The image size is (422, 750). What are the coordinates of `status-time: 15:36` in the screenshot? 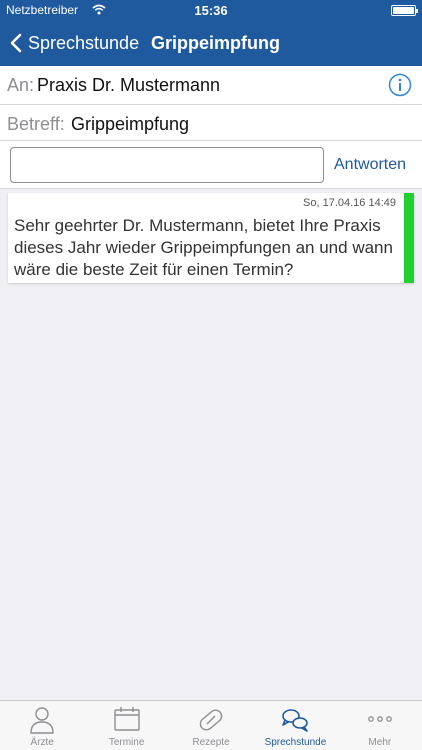 It's located at (211, 10).